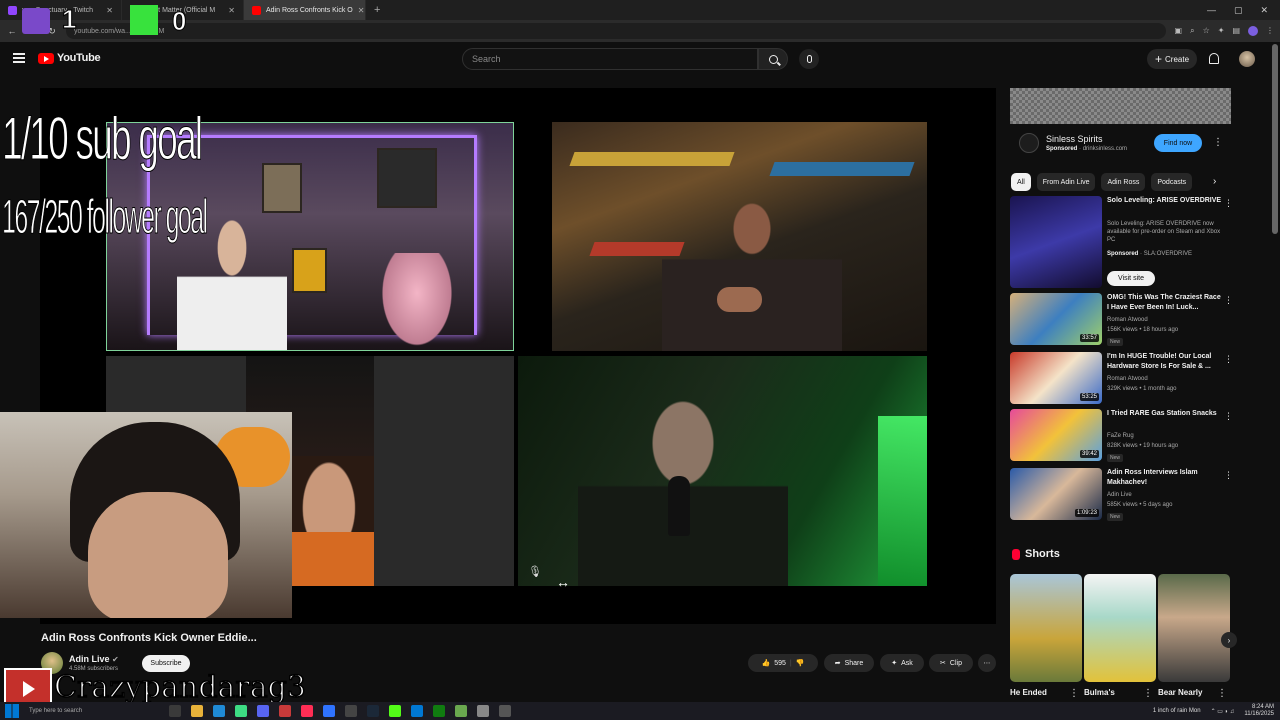  I want to click on chip-adin-ross: Adin Ross, so click(1123, 182).